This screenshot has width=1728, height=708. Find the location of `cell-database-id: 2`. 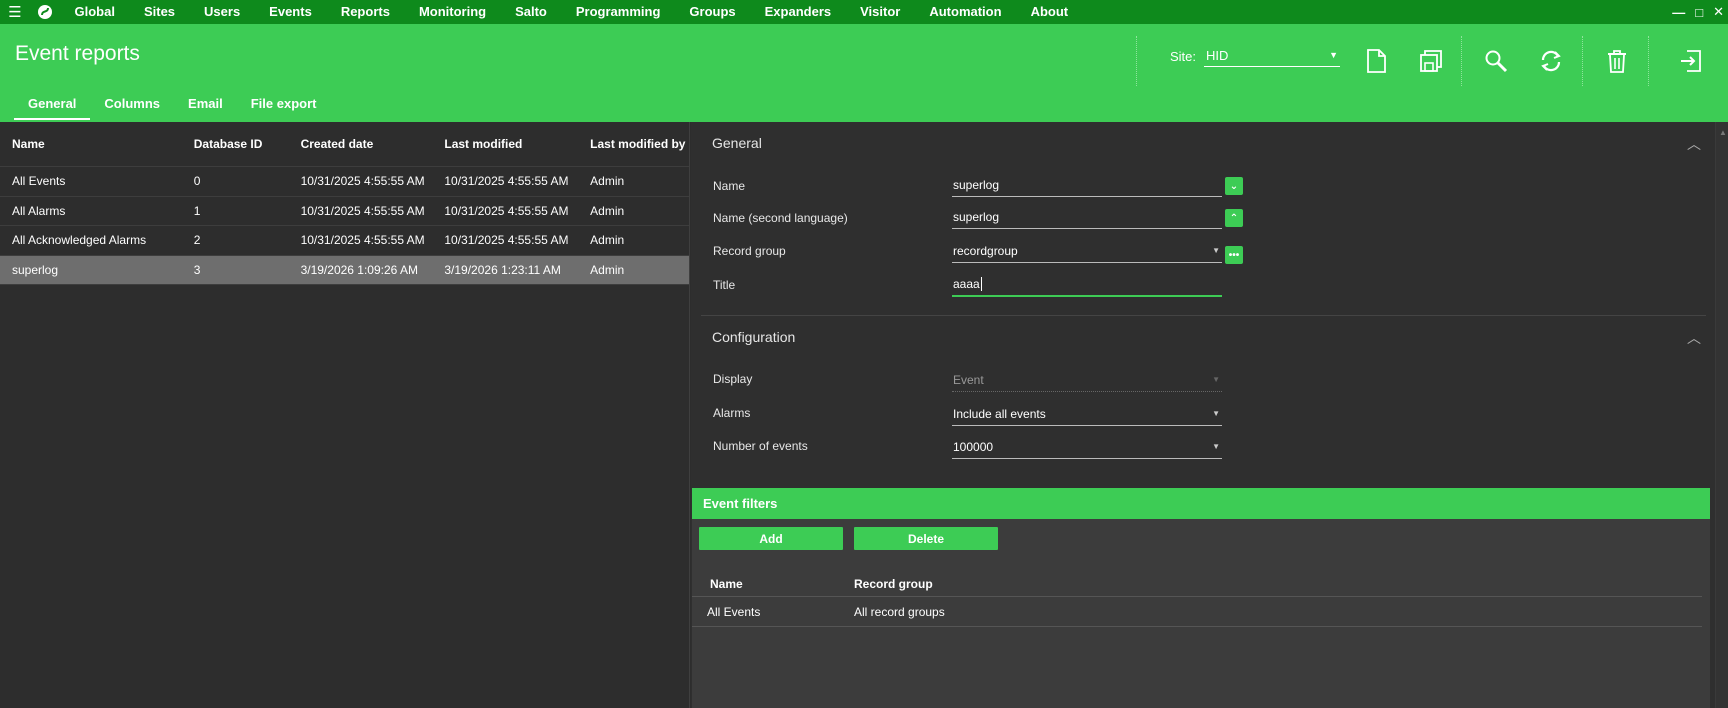

cell-database-id: 2 is located at coordinates (197, 240).